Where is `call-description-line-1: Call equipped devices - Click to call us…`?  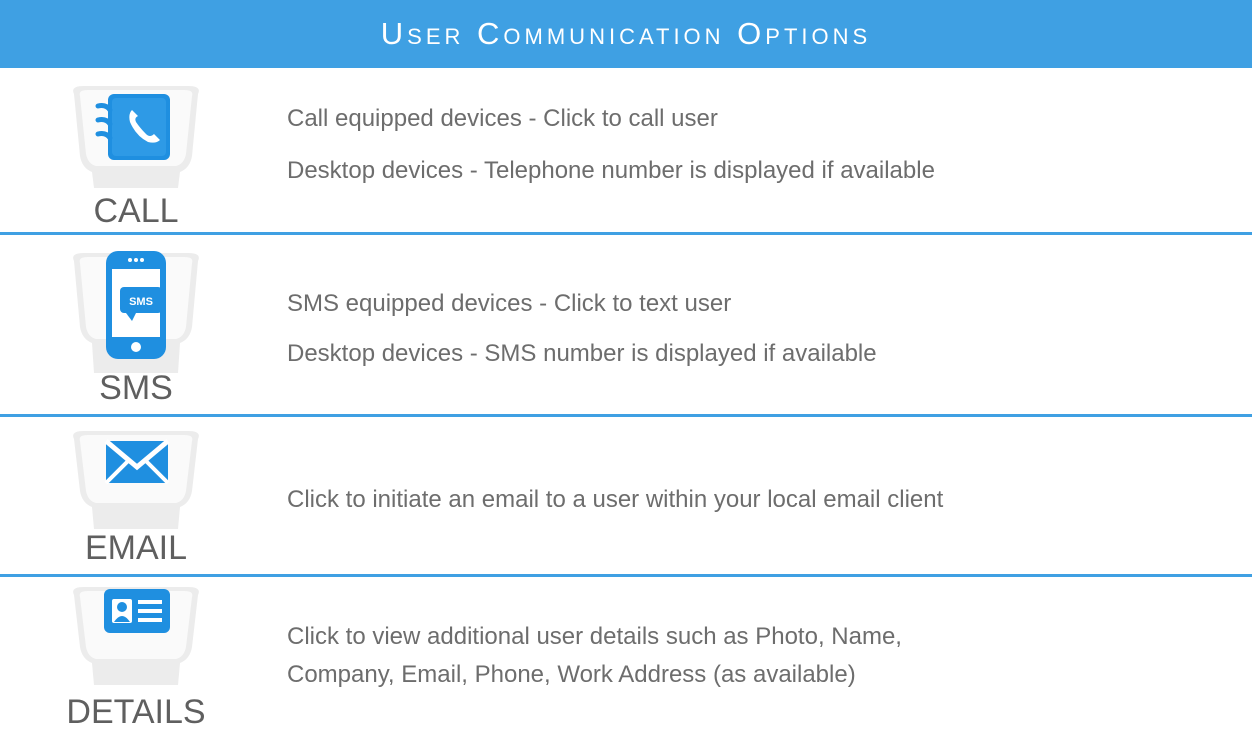 call-description-line-1: Call equipped devices - Click to call us… is located at coordinates (502, 118).